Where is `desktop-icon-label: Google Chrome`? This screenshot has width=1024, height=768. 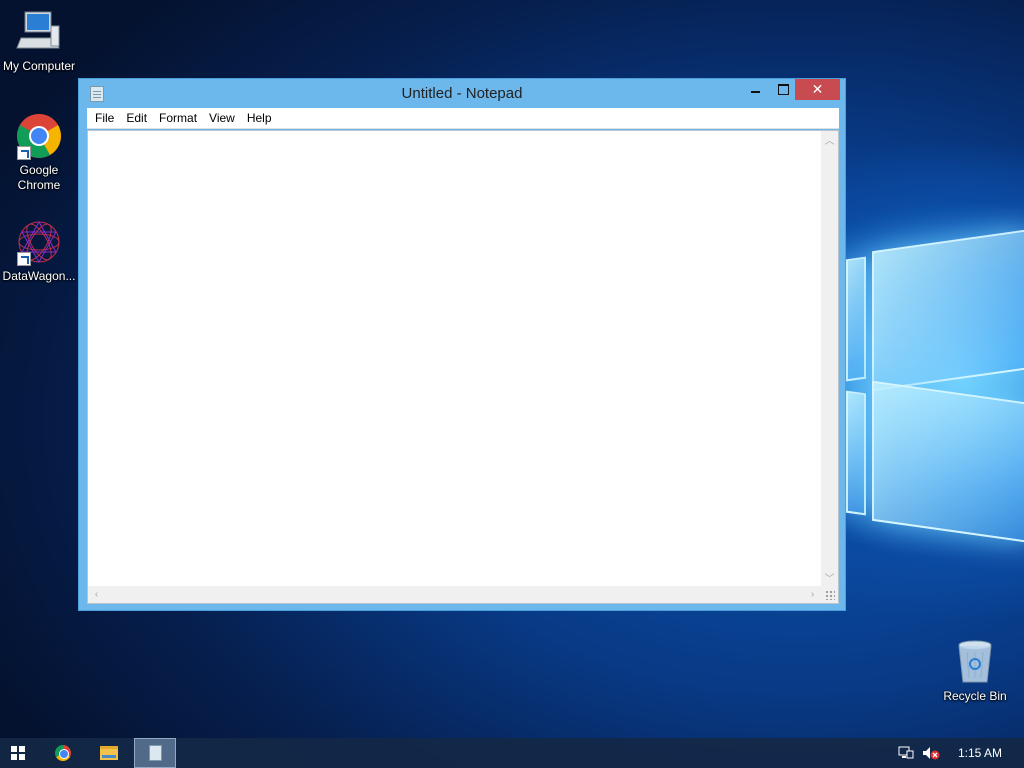
desktop-icon-label: Google Chrome is located at coordinates (39, 177).